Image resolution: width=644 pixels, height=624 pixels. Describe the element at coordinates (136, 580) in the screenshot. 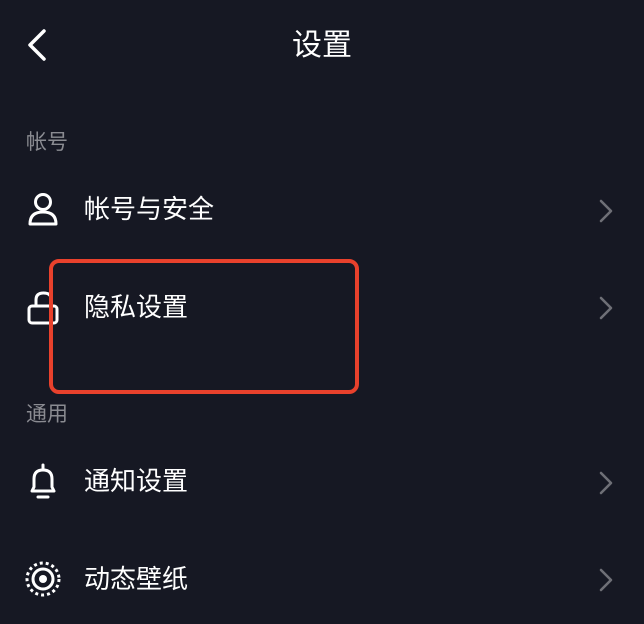

I see `settings-item-label: 动态壁纸` at that location.